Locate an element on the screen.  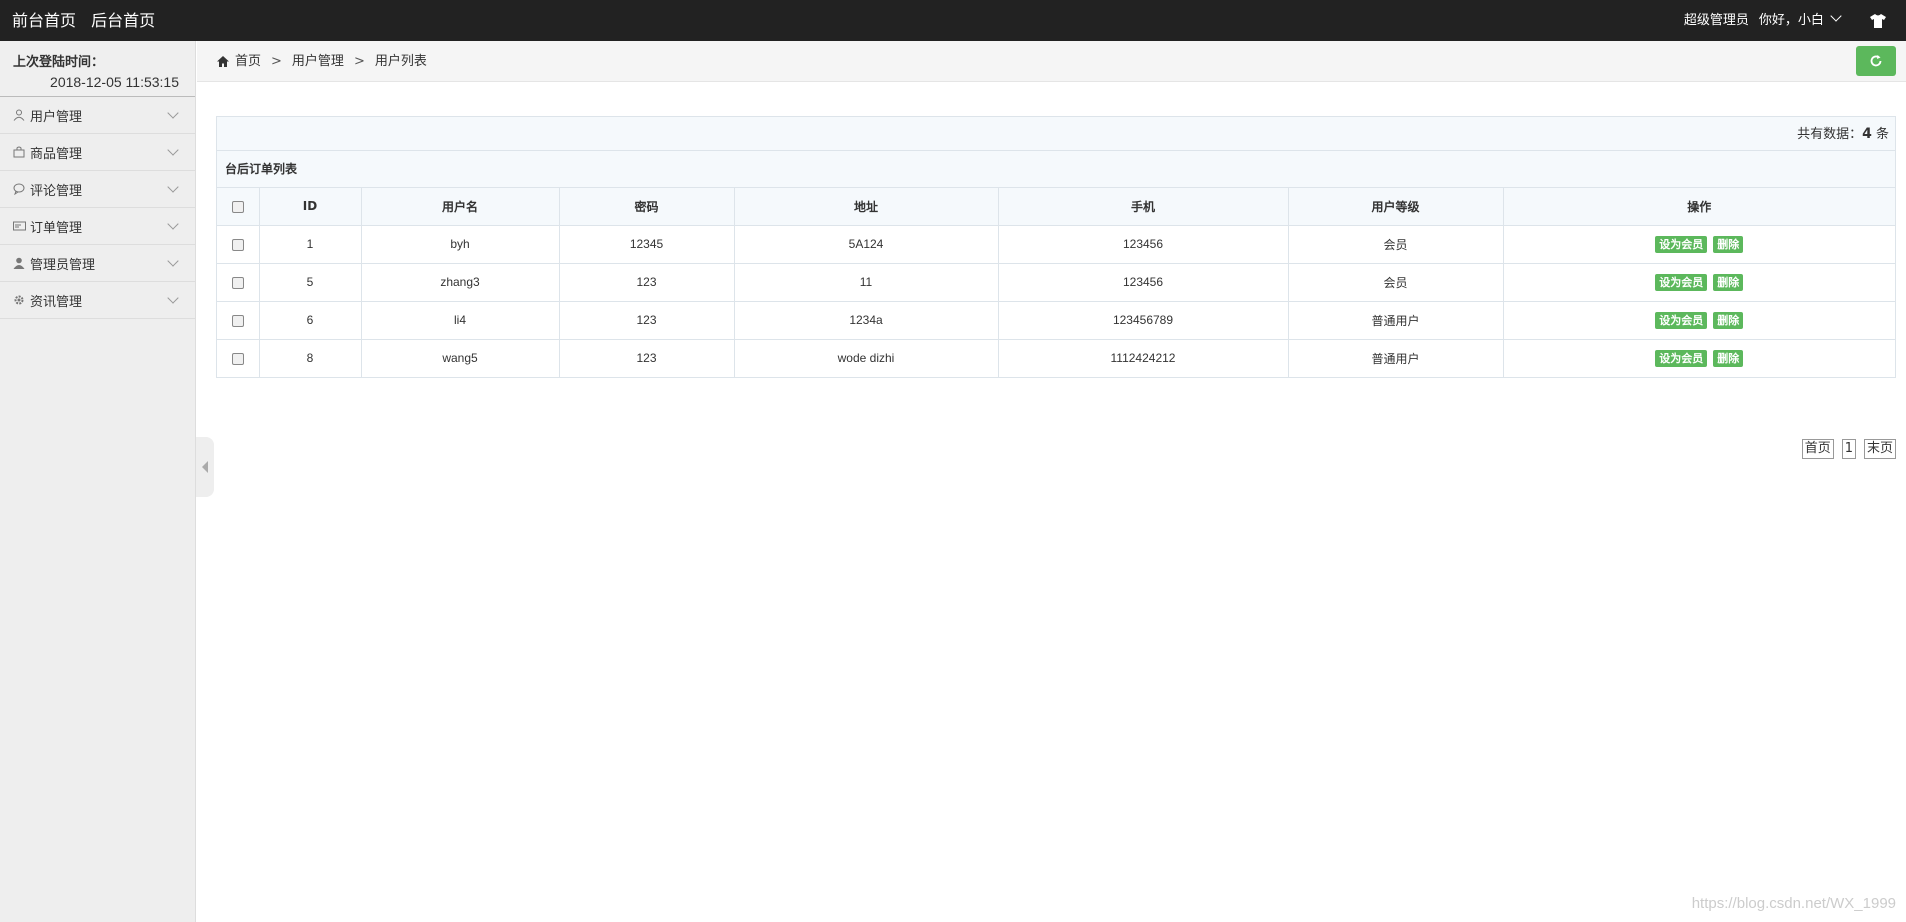
watermark-text: https://blog.csdn.net/WX_1999 is located at coordinates (1793, 903).